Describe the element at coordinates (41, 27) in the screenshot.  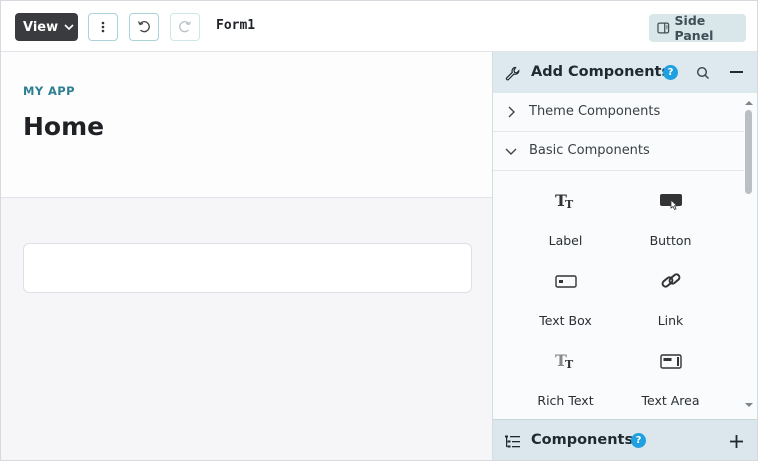
I see `view-button-label: View` at that location.